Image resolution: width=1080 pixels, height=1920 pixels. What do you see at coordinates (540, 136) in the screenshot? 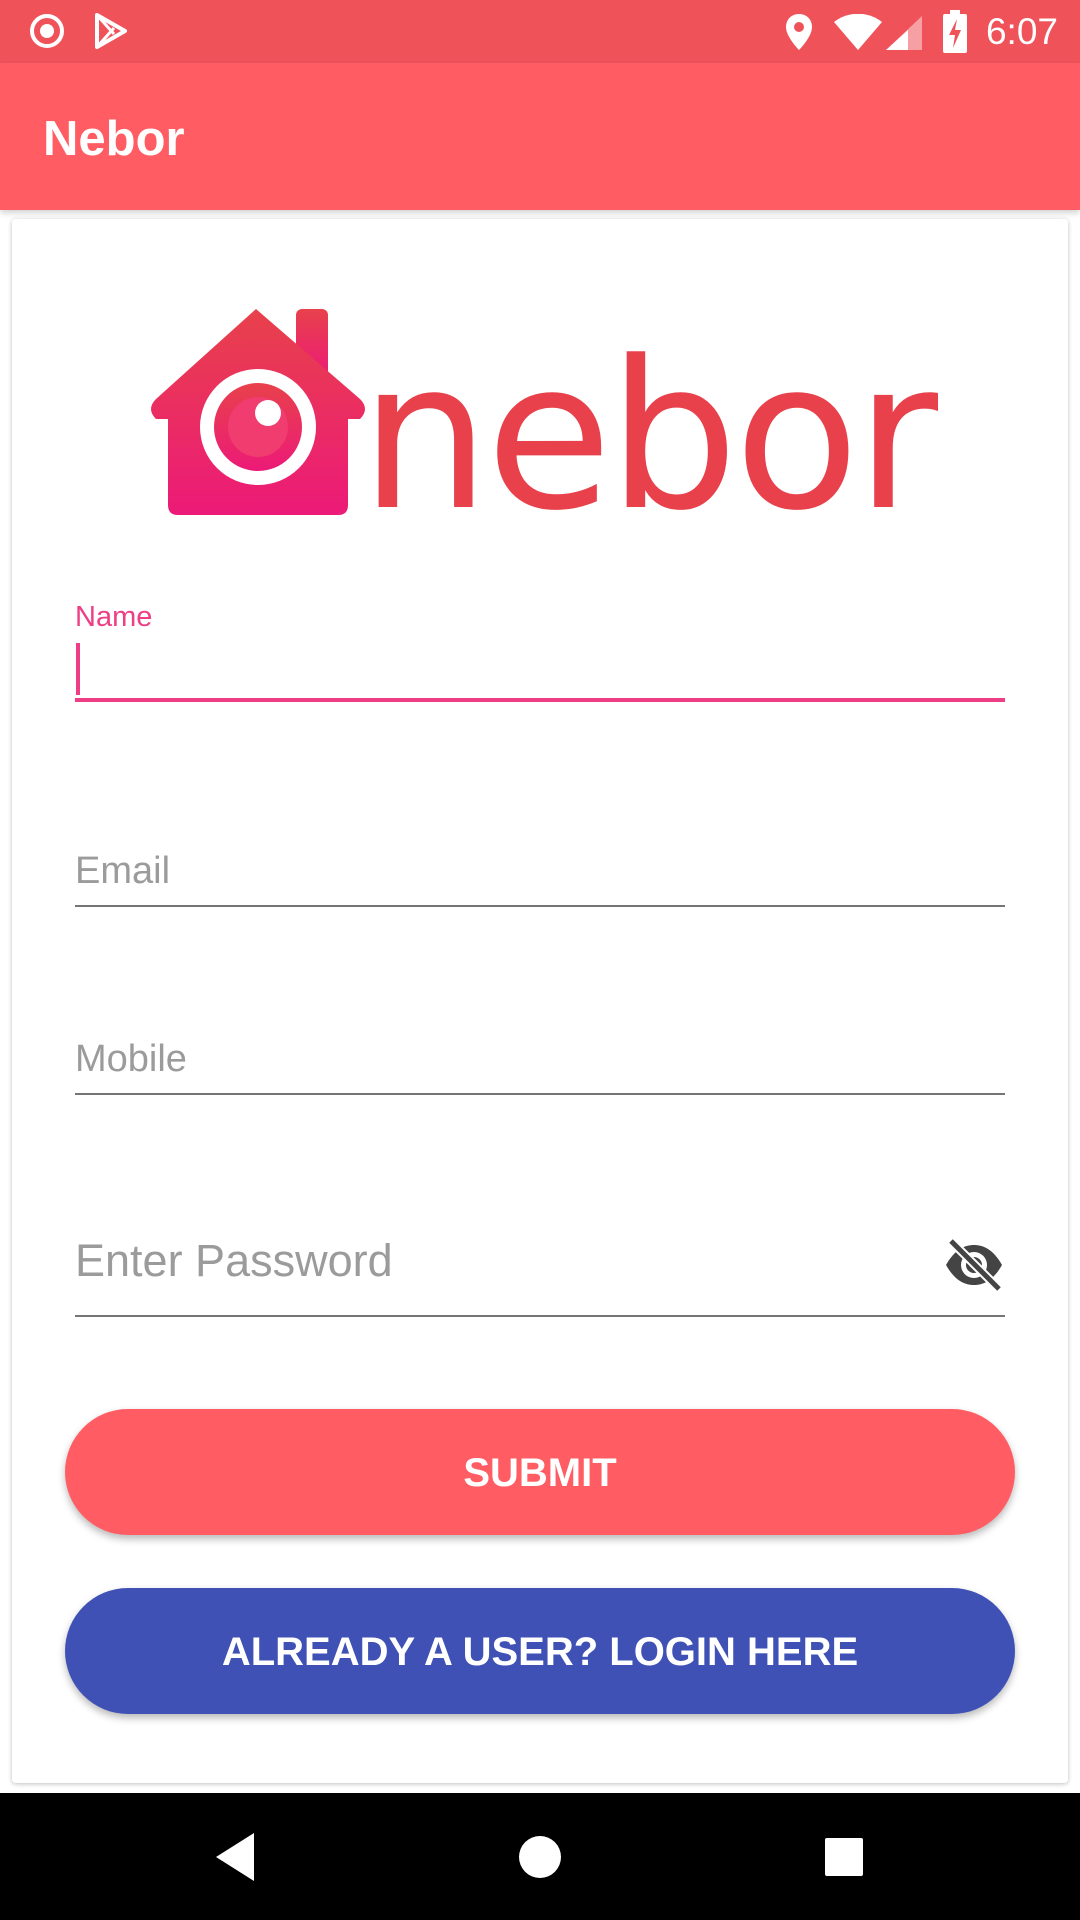
I see `app-bar: Nebor` at bounding box center [540, 136].